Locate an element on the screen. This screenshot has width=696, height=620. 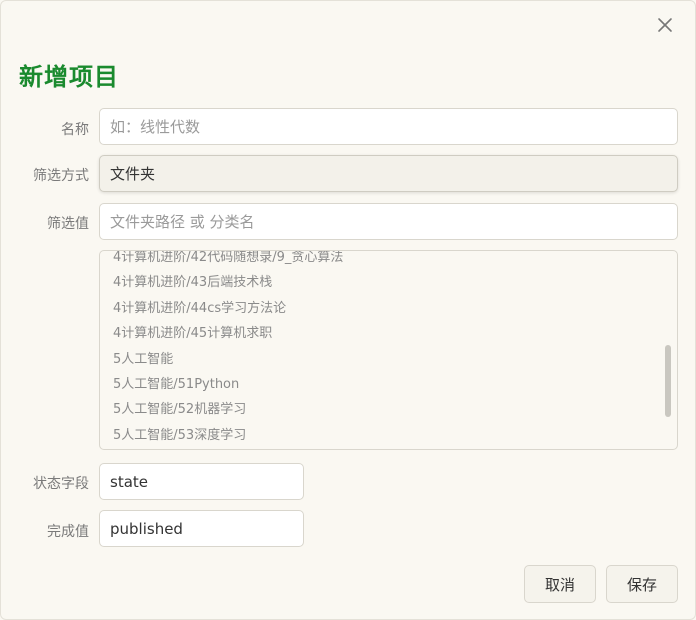
name-label: 名称 is located at coordinates (75, 130).